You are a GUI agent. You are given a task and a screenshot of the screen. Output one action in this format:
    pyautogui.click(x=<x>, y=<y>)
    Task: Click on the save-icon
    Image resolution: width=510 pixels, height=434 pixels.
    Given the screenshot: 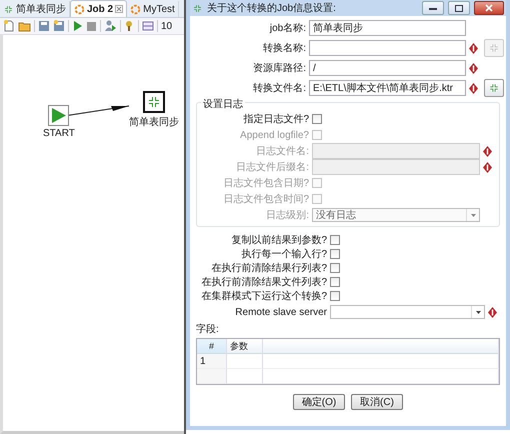 What is the action you would take?
    pyautogui.click(x=44, y=26)
    